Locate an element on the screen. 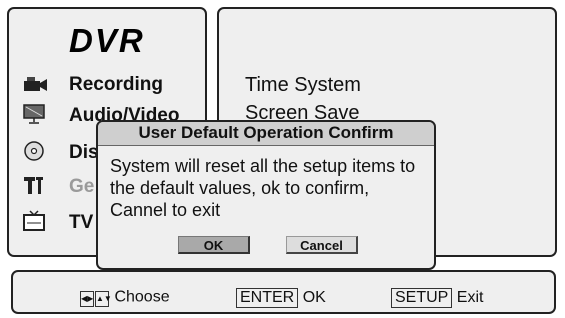 The height and width of the screenshot is (318, 565). enter-action: OK is located at coordinates (314, 297).